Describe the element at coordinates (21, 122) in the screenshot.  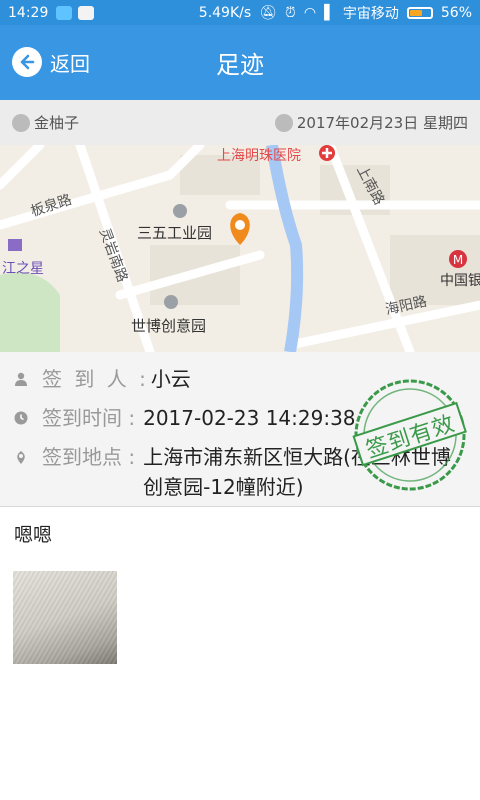
I see `user-avatar-icon` at that location.